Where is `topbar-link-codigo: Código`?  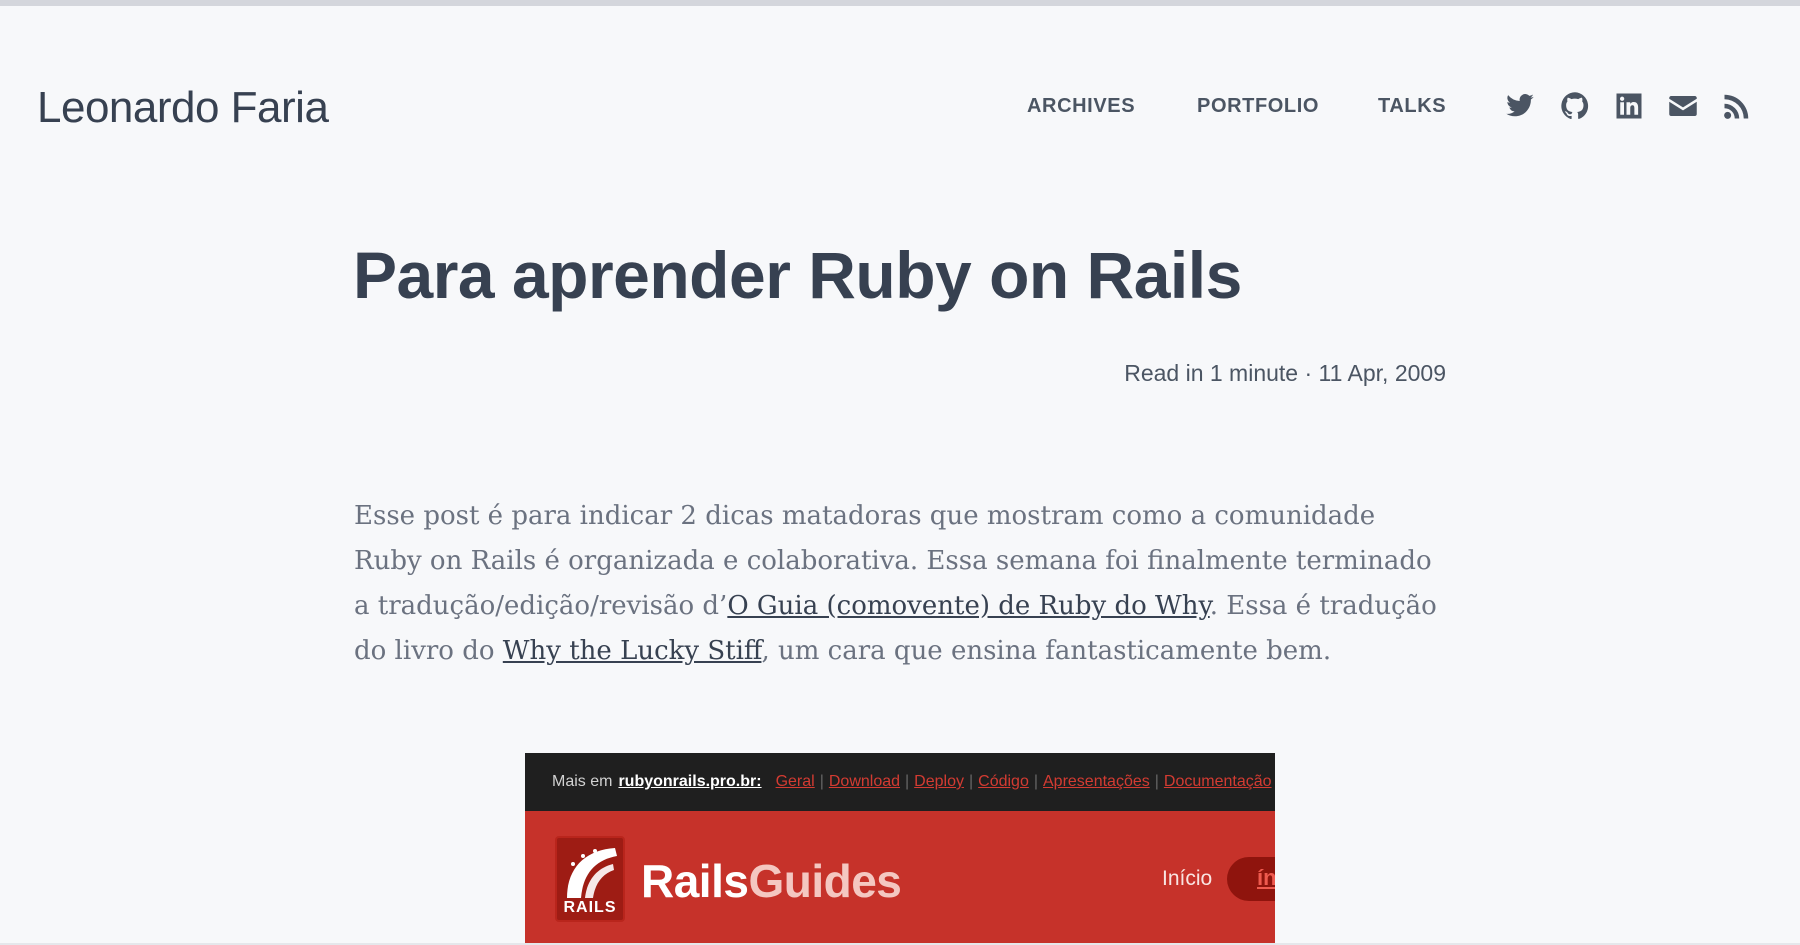 topbar-link-codigo: Código is located at coordinates (1003, 781).